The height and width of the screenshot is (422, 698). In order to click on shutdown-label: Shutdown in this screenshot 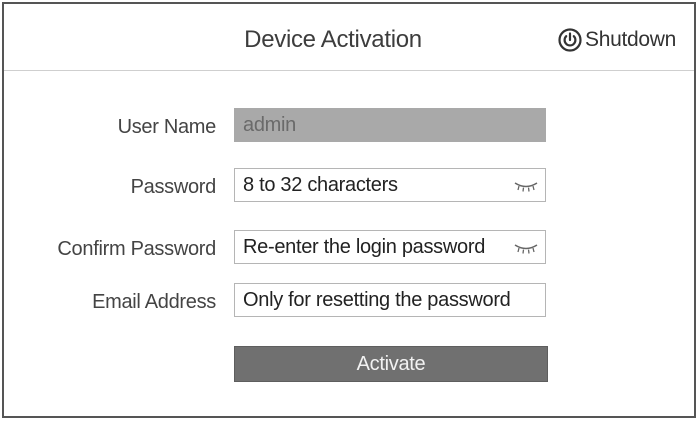, I will do `click(630, 39)`.